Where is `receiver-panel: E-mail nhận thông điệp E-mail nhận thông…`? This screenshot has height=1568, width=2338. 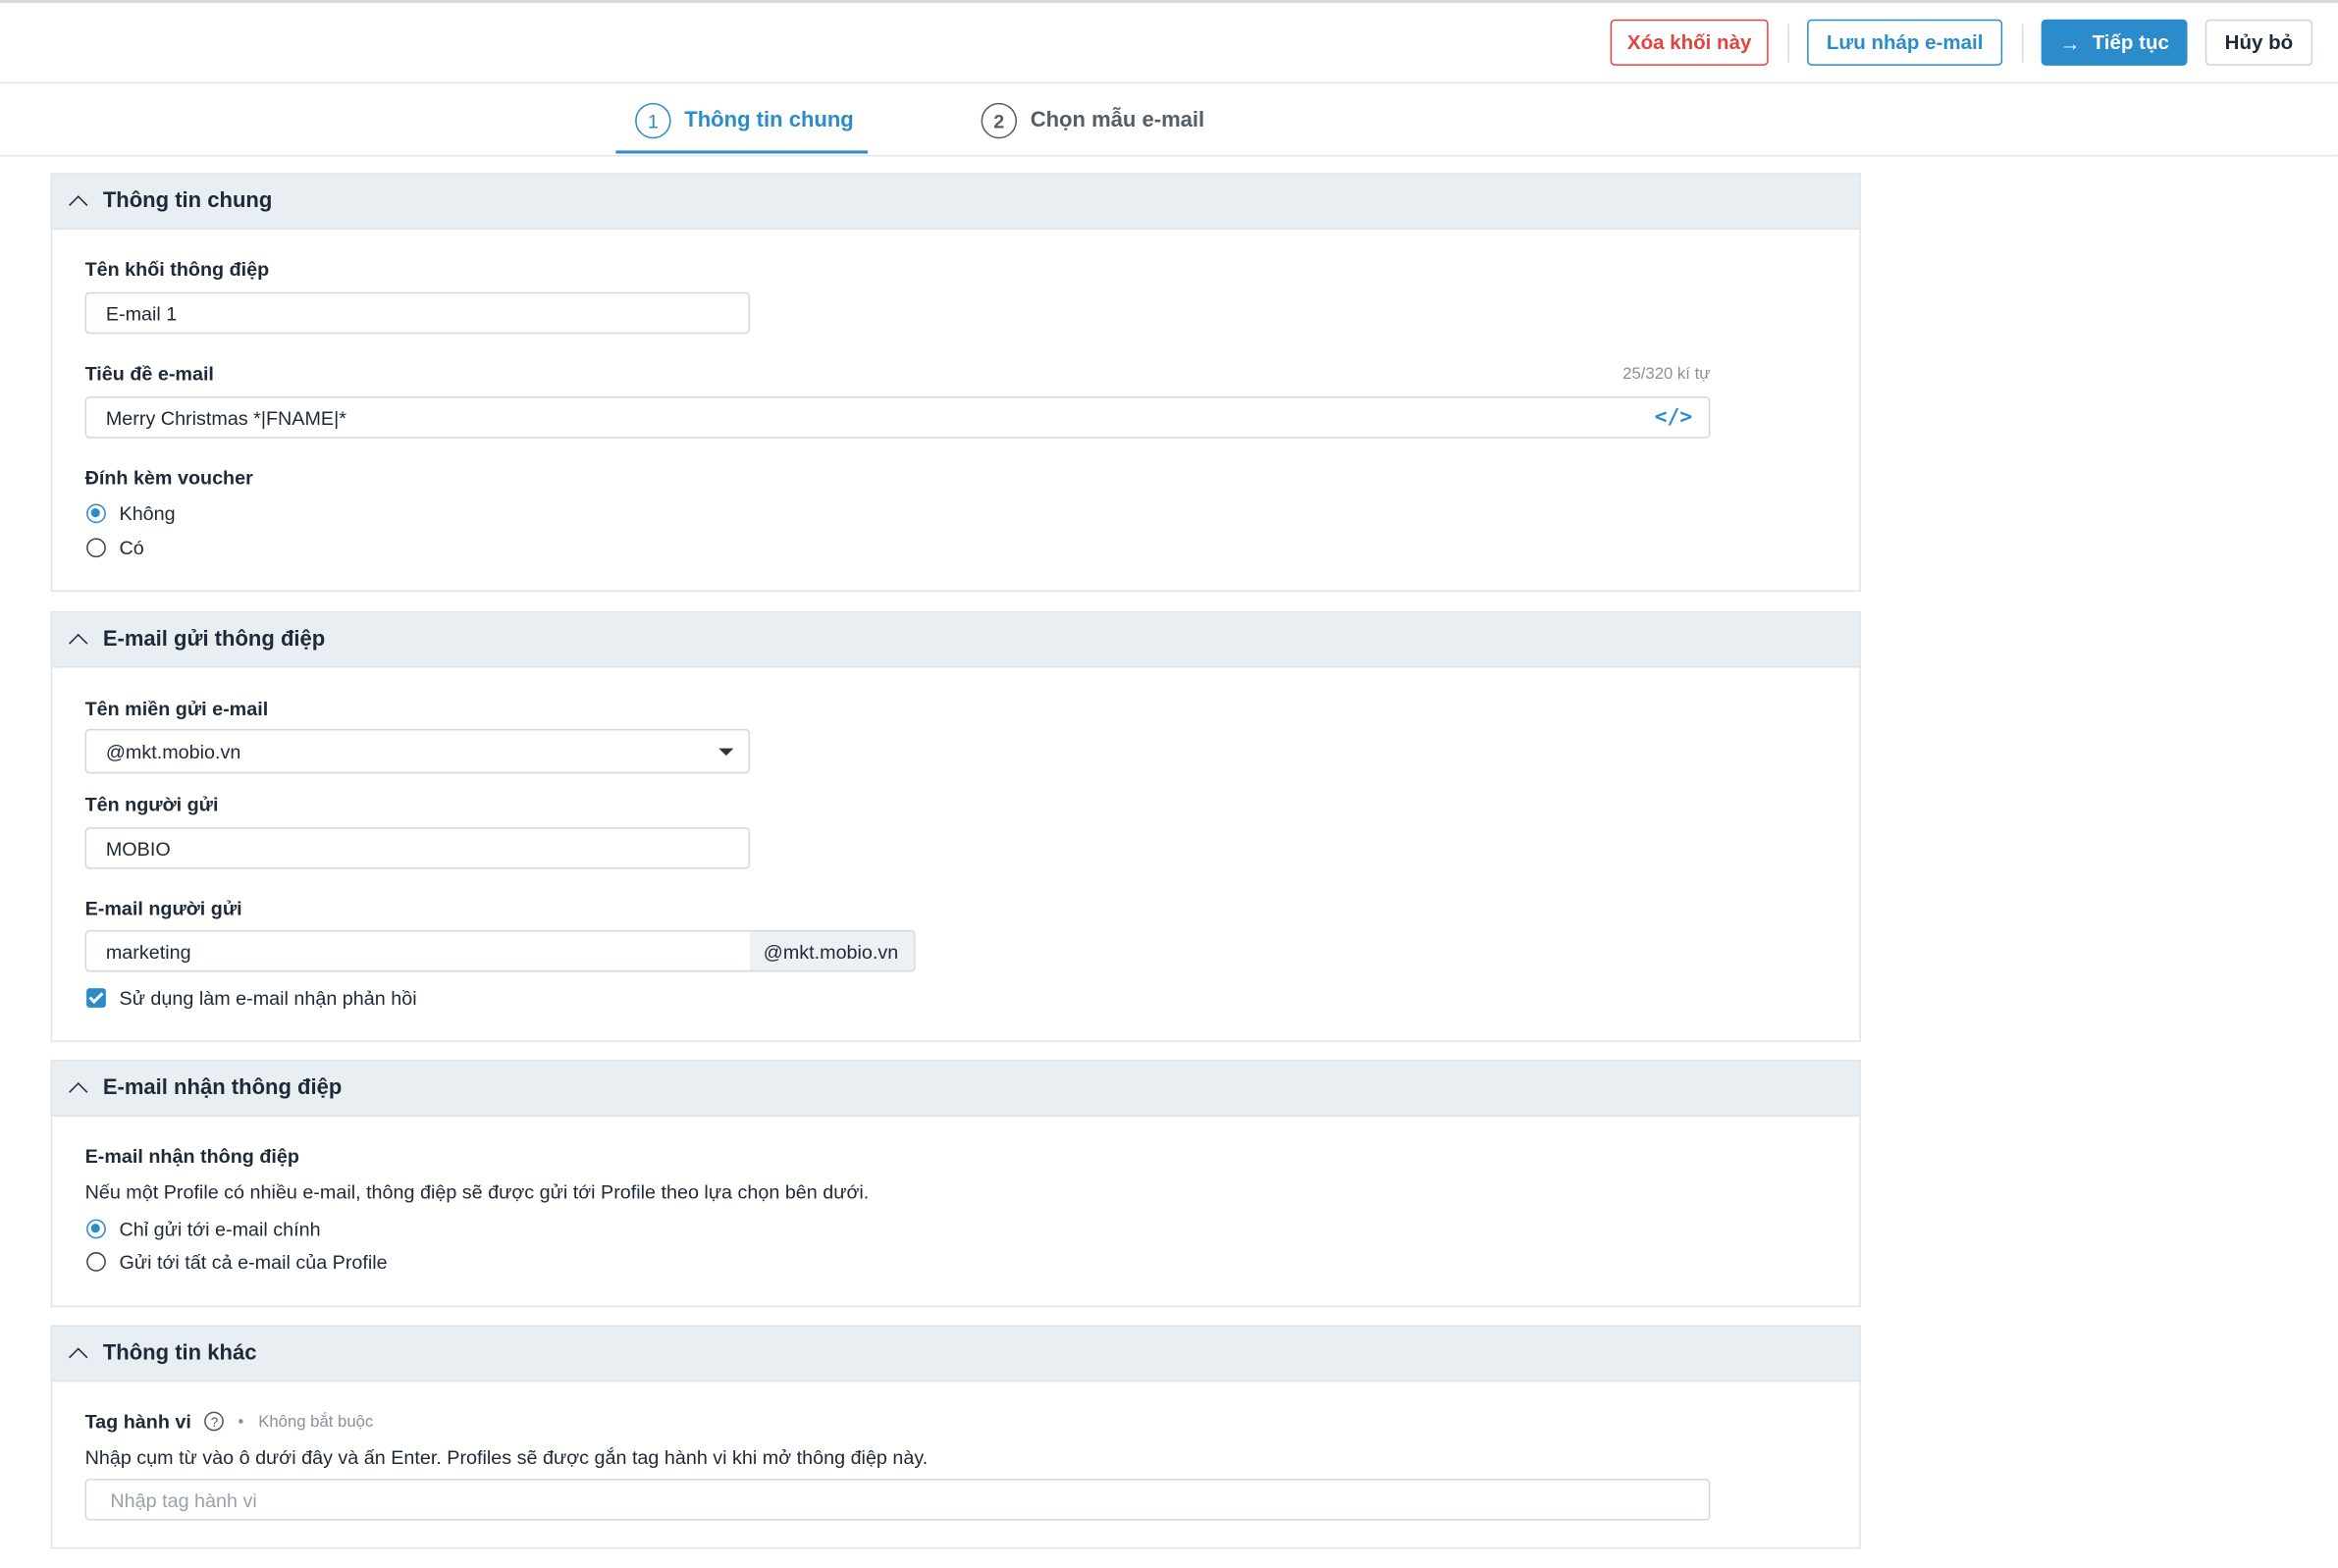 receiver-panel: E-mail nhận thông điệp E-mail nhận thông… is located at coordinates (955, 1184).